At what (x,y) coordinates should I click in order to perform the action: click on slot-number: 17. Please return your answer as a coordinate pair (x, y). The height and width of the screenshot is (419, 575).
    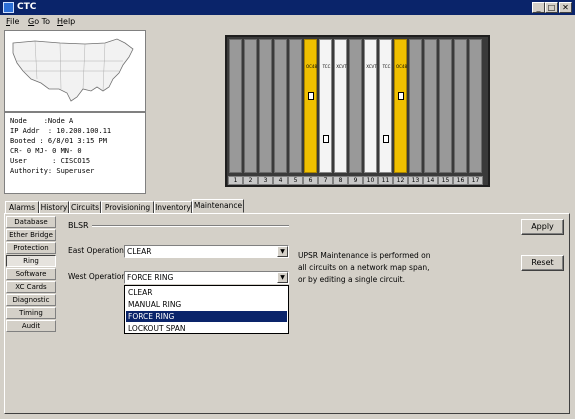
    Looking at the image, I should click on (475, 180).